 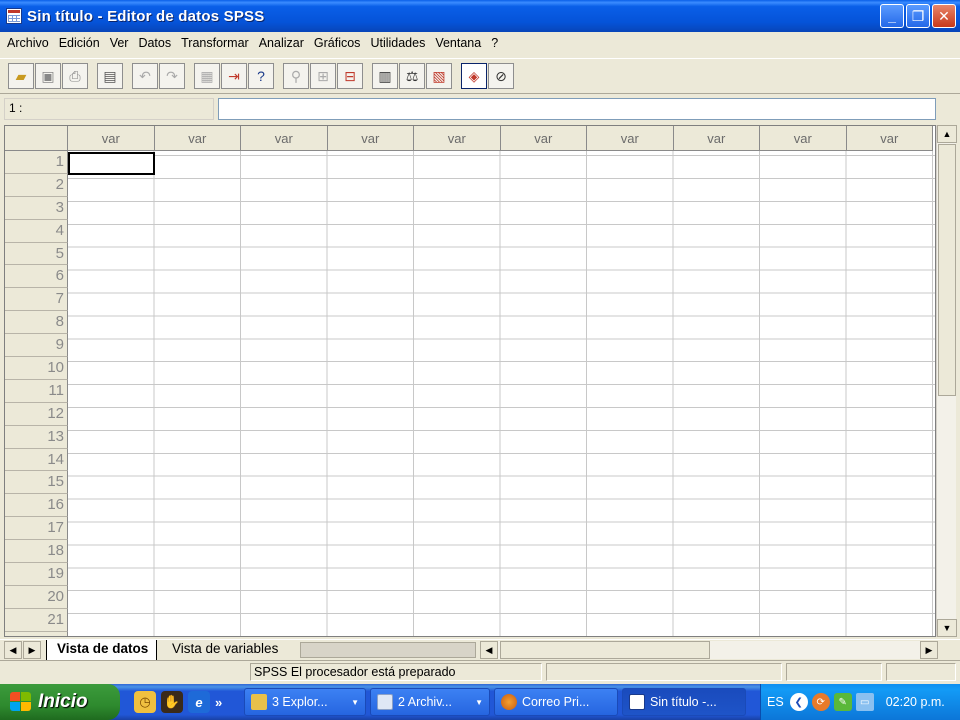 What do you see at coordinates (14, 16) in the screenshot?
I see `spss-app-icon` at bounding box center [14, 16].